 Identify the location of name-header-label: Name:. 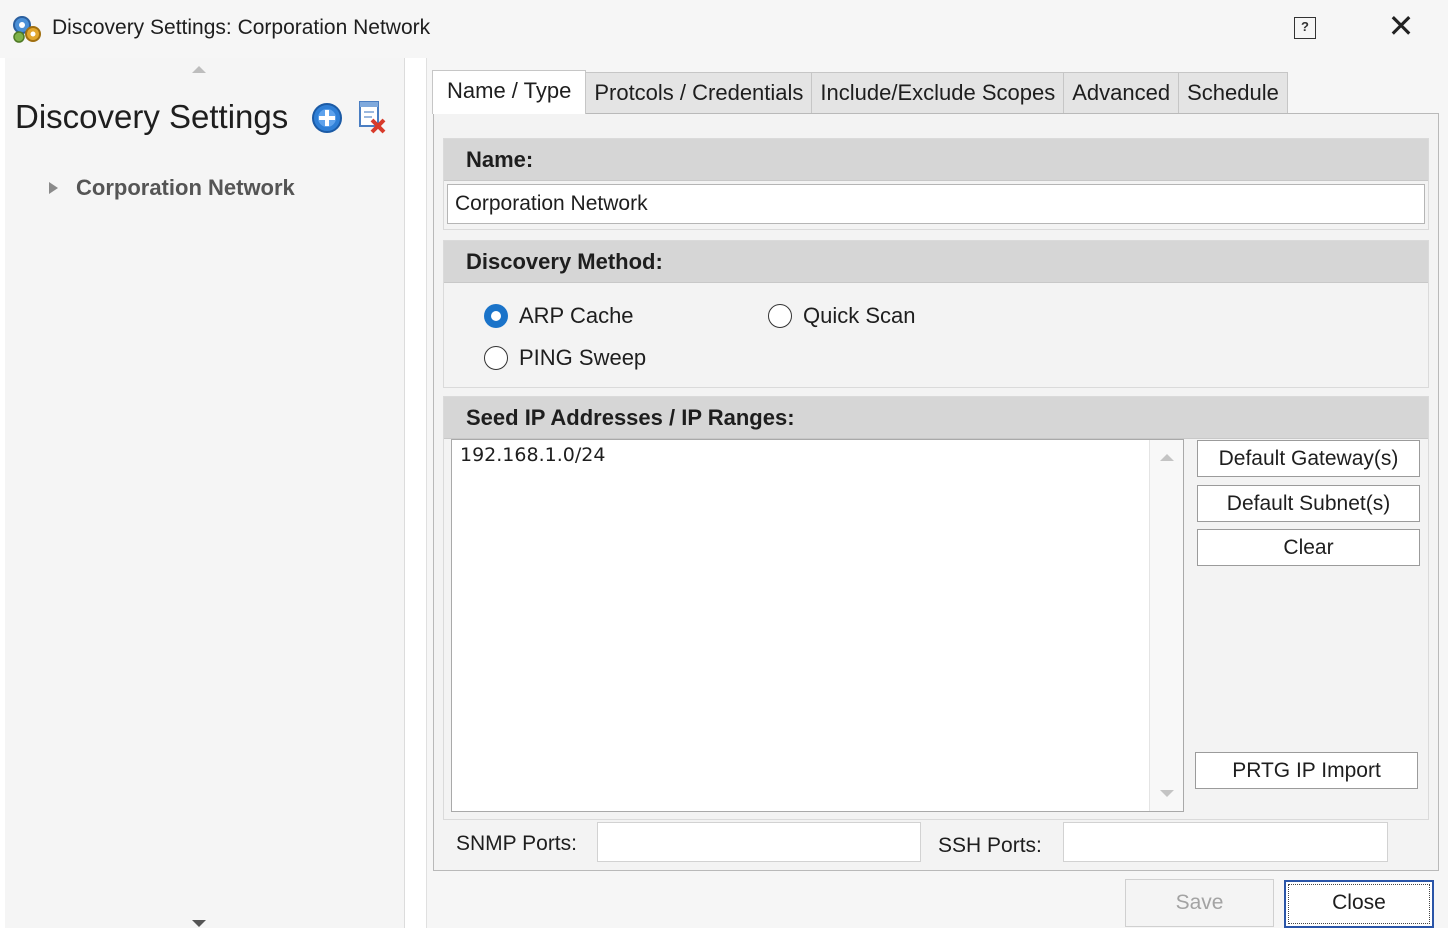
(500, 159).